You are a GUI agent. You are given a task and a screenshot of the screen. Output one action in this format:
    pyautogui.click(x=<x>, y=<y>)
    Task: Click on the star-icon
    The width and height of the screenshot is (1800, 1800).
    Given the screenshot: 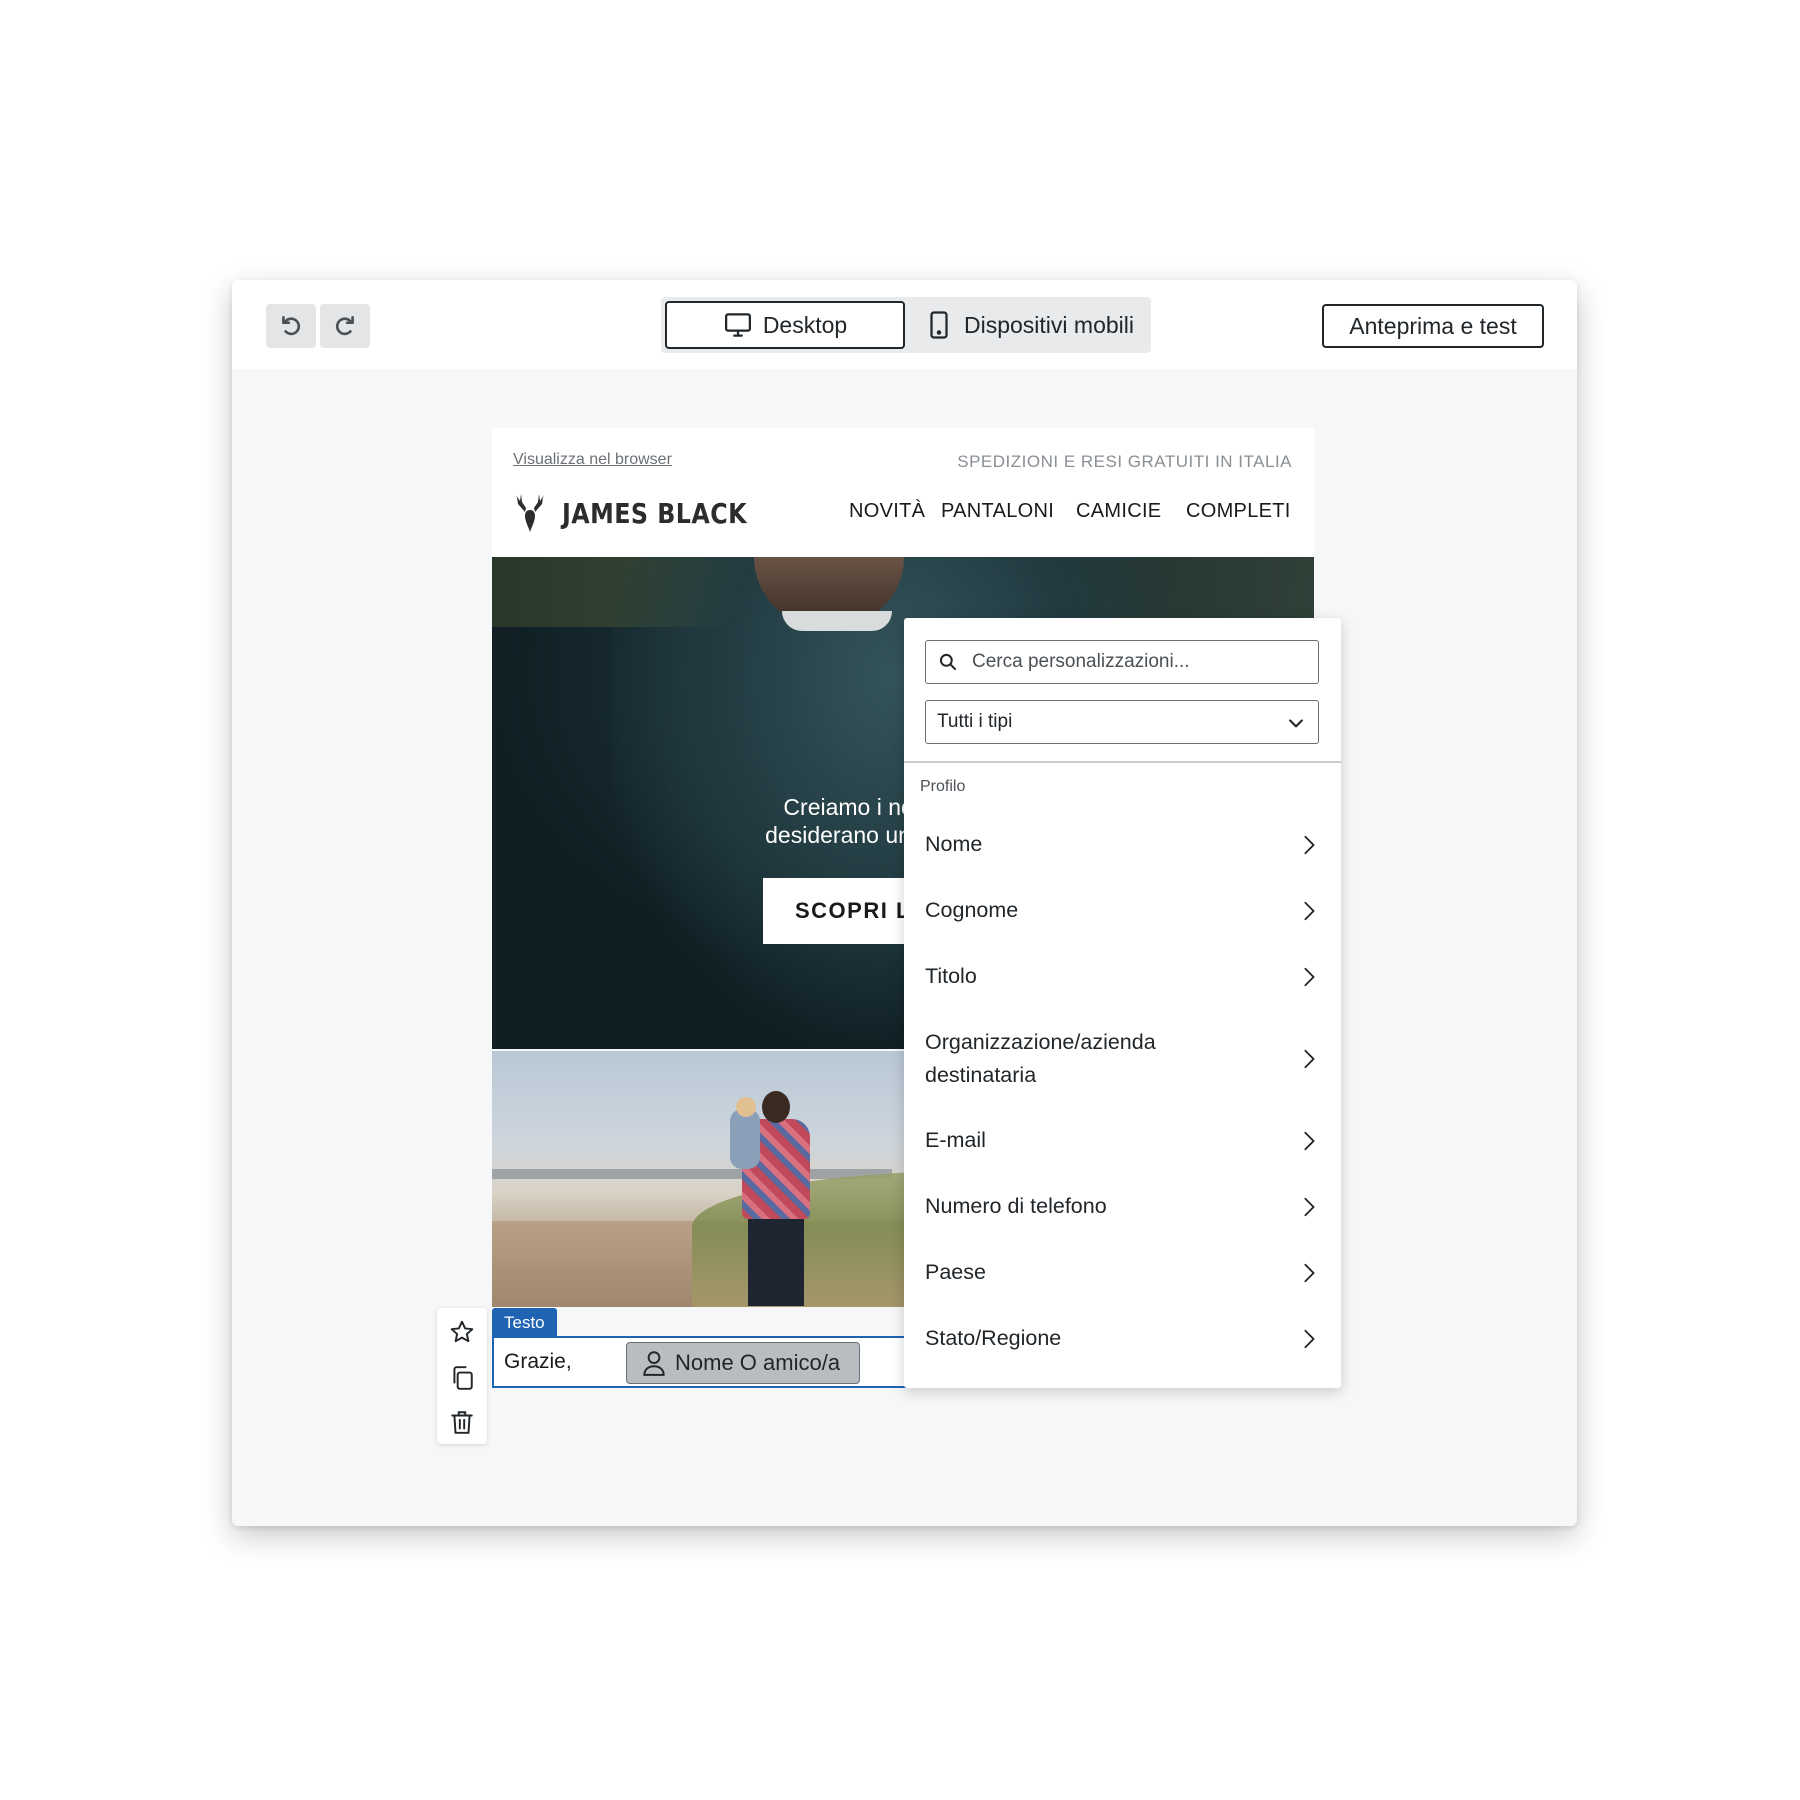 What is the action you would take?
    pyautogui.click(x=462, y=1331)
    